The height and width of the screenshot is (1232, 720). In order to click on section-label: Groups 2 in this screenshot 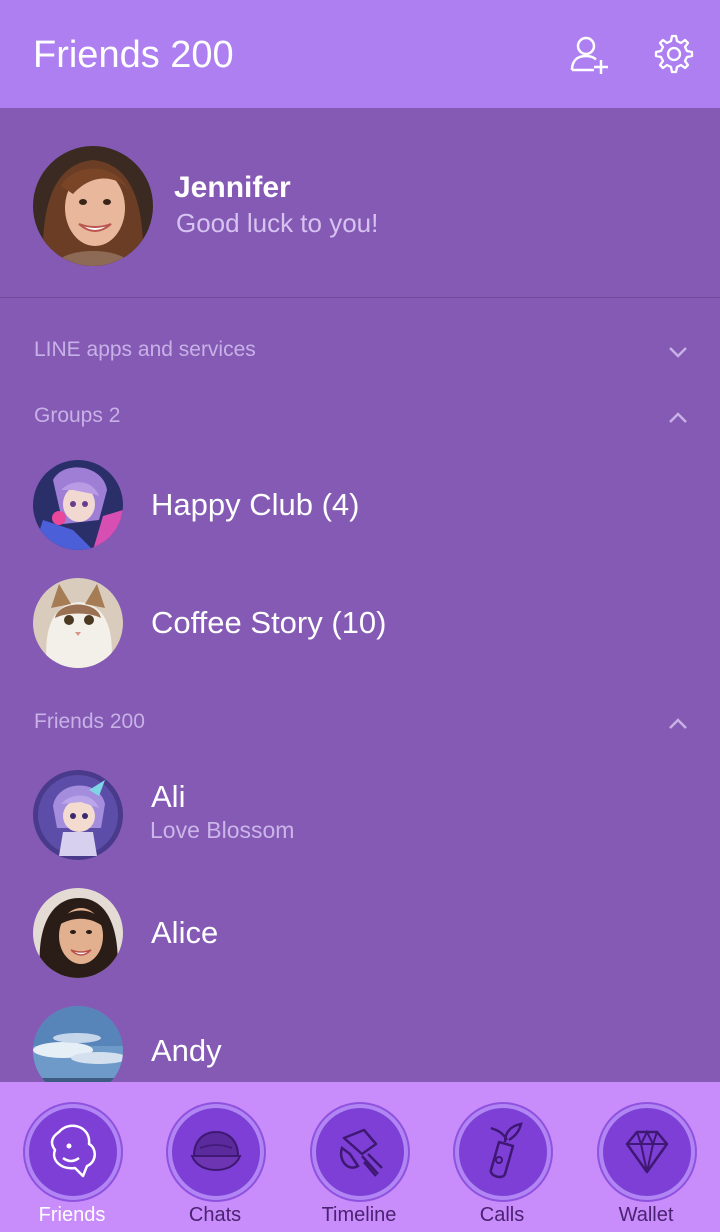, I will do `click(77, 415)`.